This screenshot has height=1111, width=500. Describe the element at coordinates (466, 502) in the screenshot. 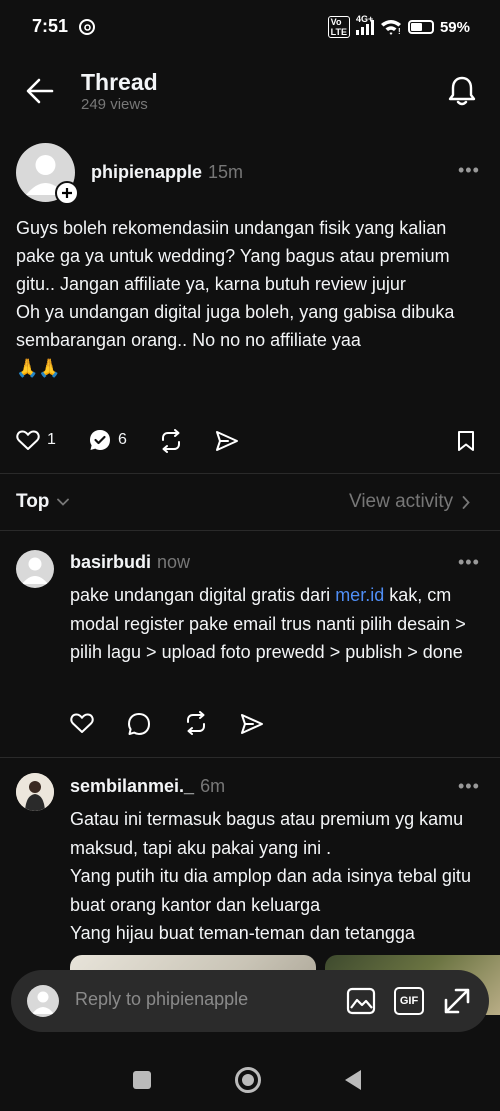

I see `chevron-right-icon` at that location.